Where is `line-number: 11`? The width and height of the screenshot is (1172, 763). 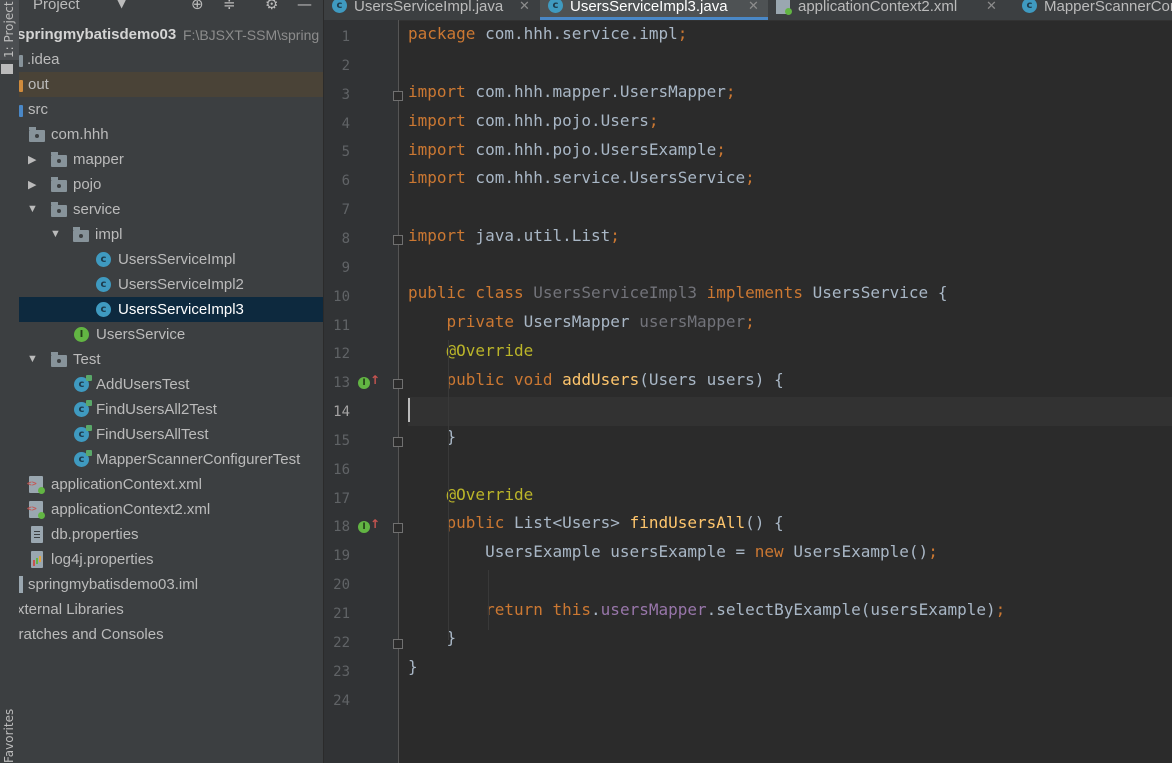 line-number: 11 is located at coordinates (341, 325).